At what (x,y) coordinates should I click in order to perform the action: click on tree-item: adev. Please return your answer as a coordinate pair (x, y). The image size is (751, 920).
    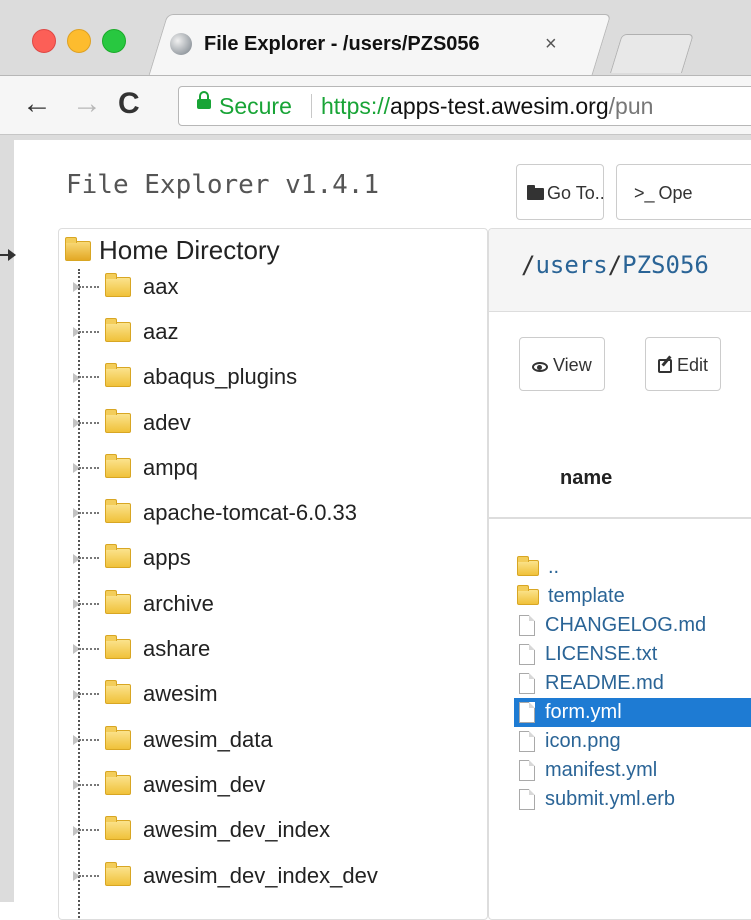
    Looking at the image, I should click on (225, 422).